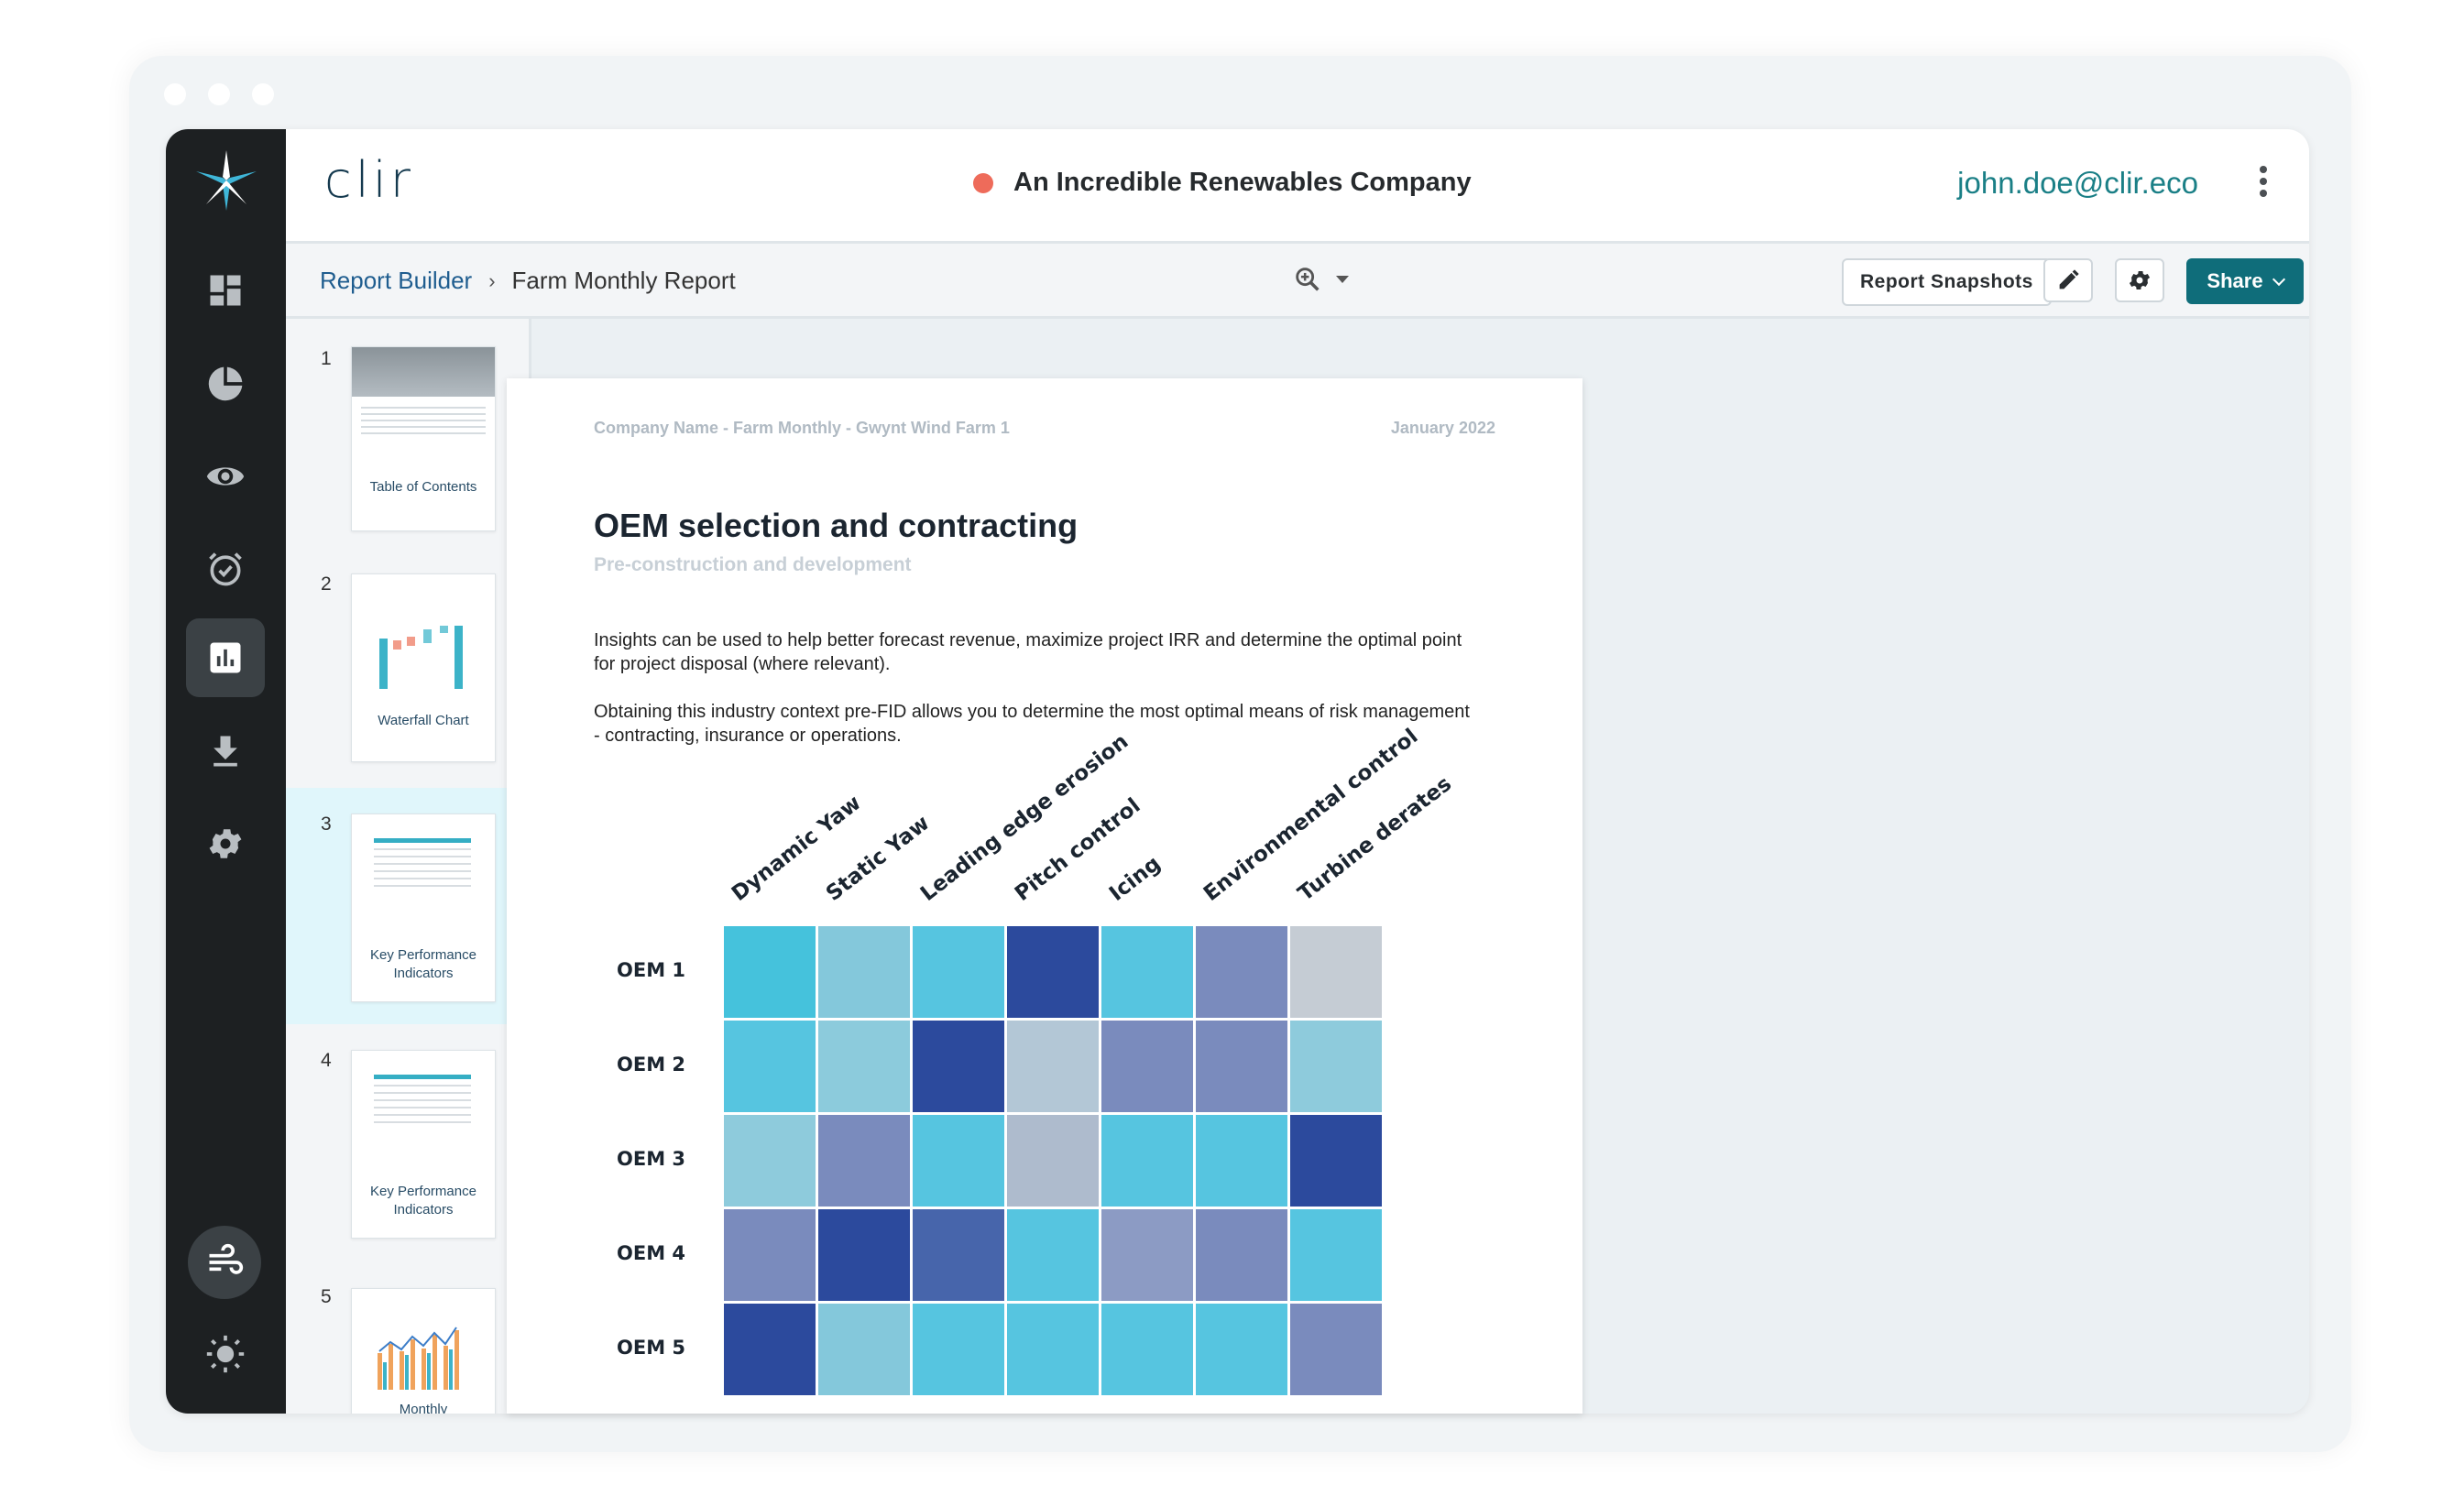  Describe the element at coordinates (424, 1351) in the screenshot. I see `thumbnail-card: Monthly` at that location.